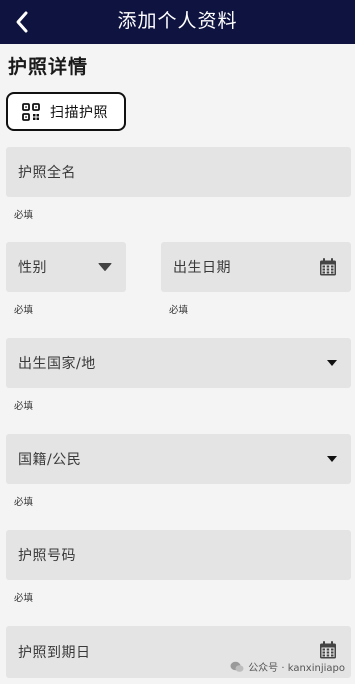 The width and height of the screenshot is (355, 684). I want to click on nationality-placeholder: 国籍/公民, so click(50, 460).